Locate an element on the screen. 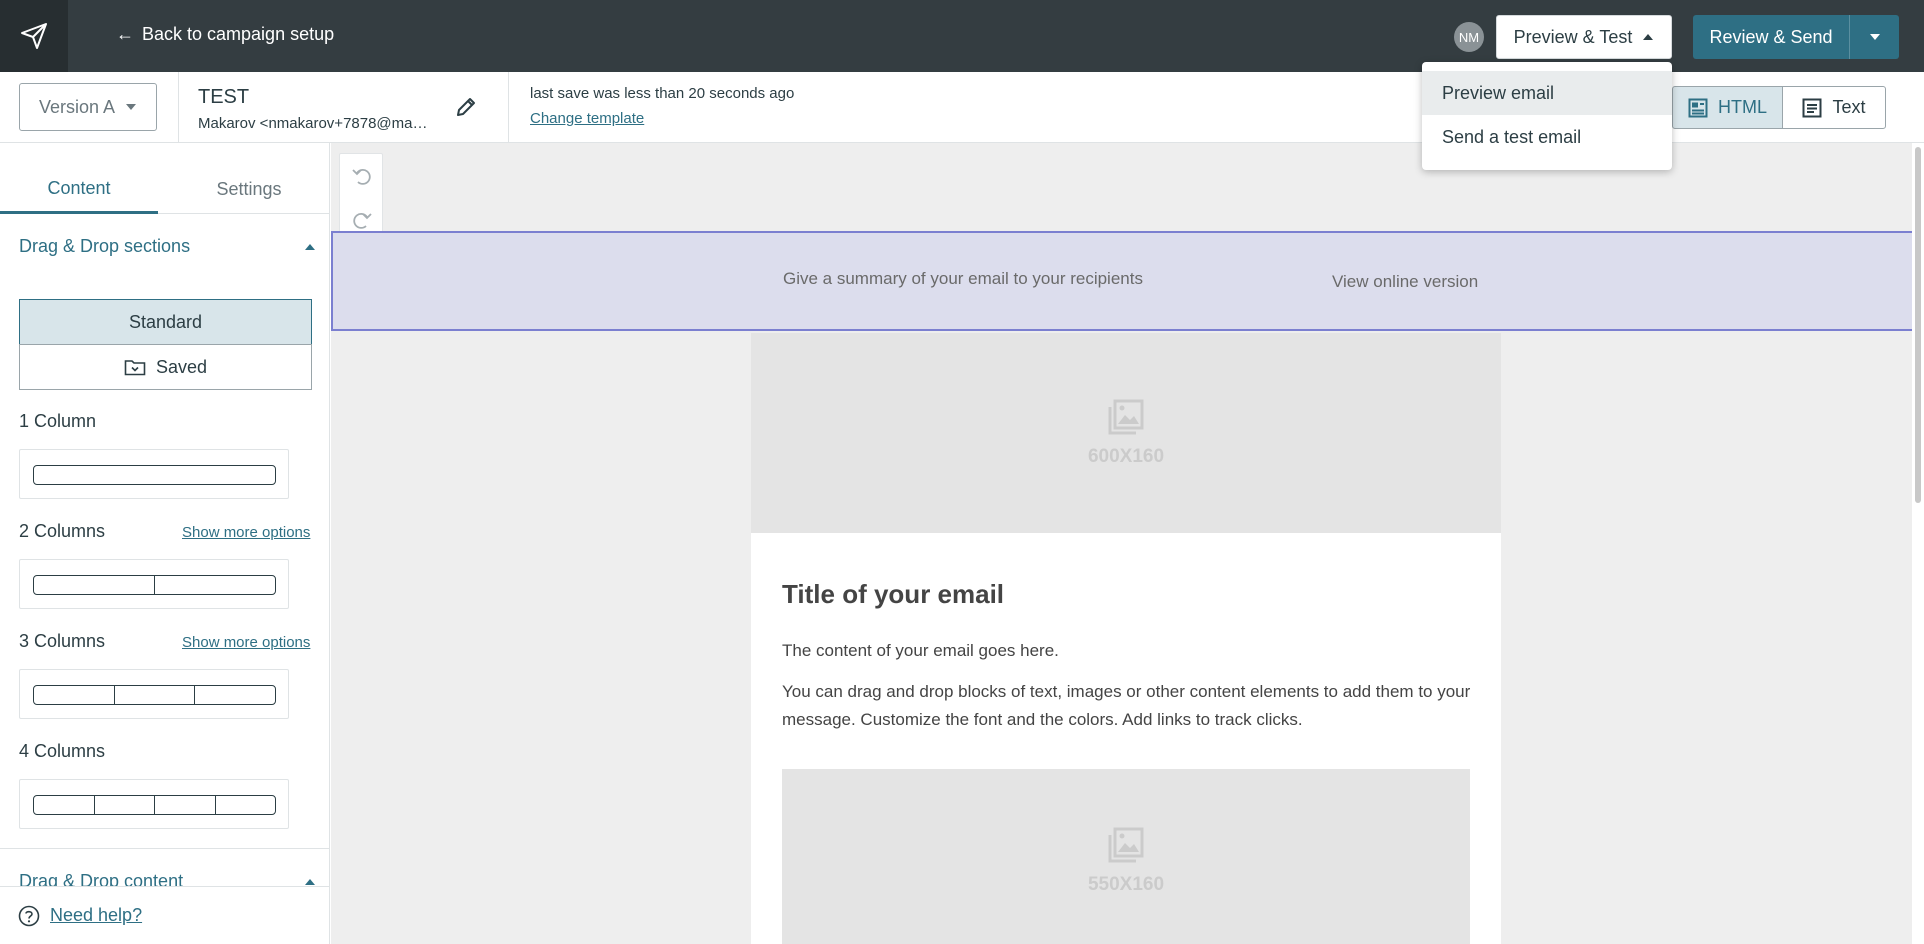  version-selector: Version A is located at coordinates (88, 107).